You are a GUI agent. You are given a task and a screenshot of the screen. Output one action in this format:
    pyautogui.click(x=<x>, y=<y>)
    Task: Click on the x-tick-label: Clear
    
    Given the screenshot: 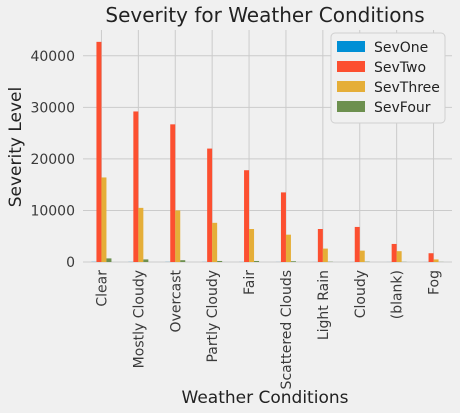 What is the action you would take?
    pyautogui.click(x=102, y=288)
    